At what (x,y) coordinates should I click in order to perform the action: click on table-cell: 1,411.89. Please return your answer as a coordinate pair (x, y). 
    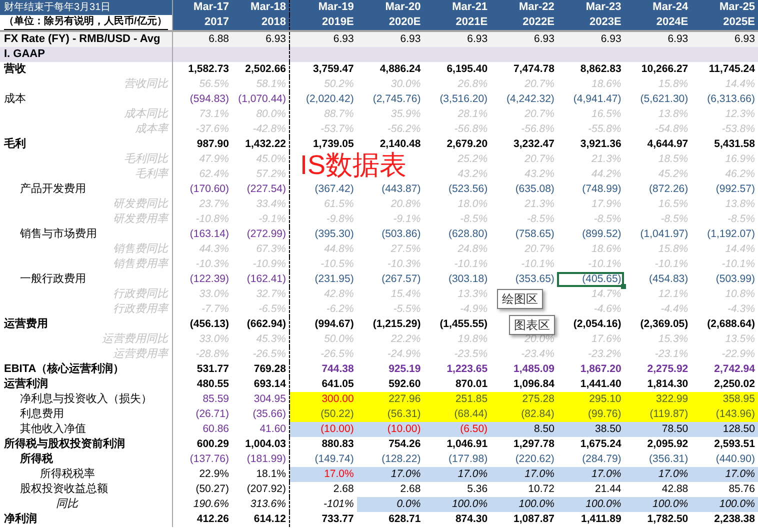
    Looking at the image, I should click on (590, 519).